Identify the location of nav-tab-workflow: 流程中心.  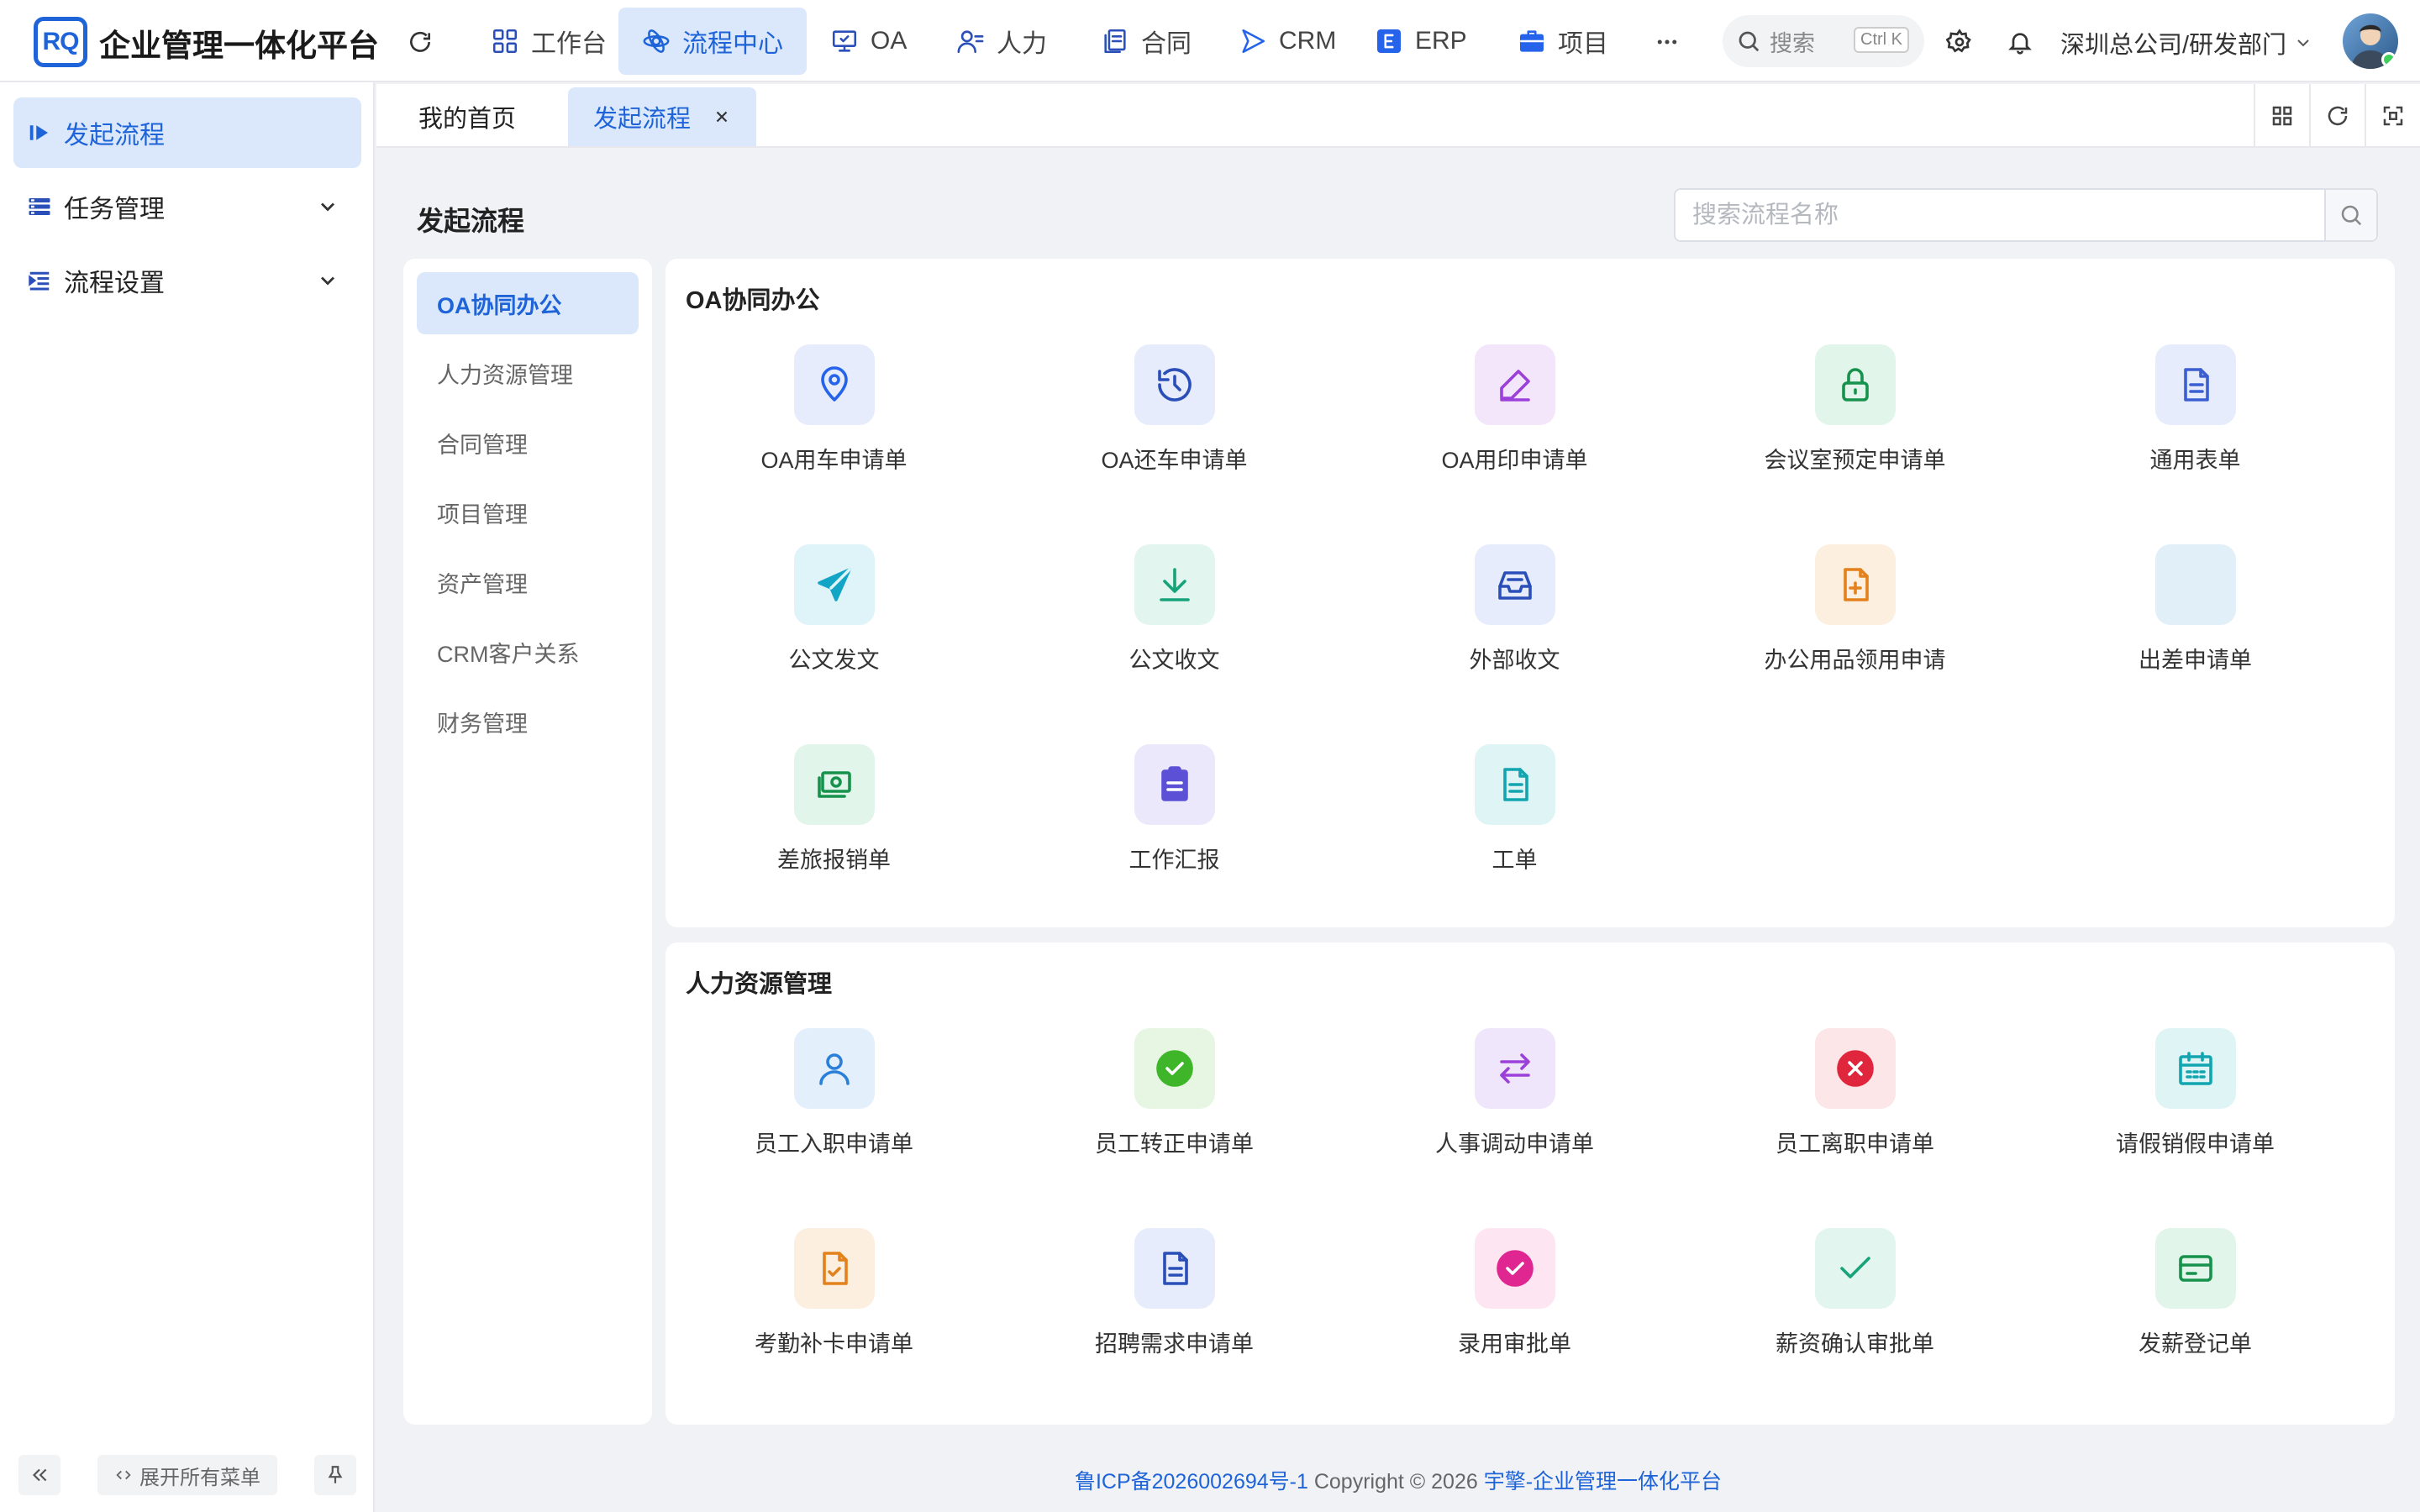
(712, 41).